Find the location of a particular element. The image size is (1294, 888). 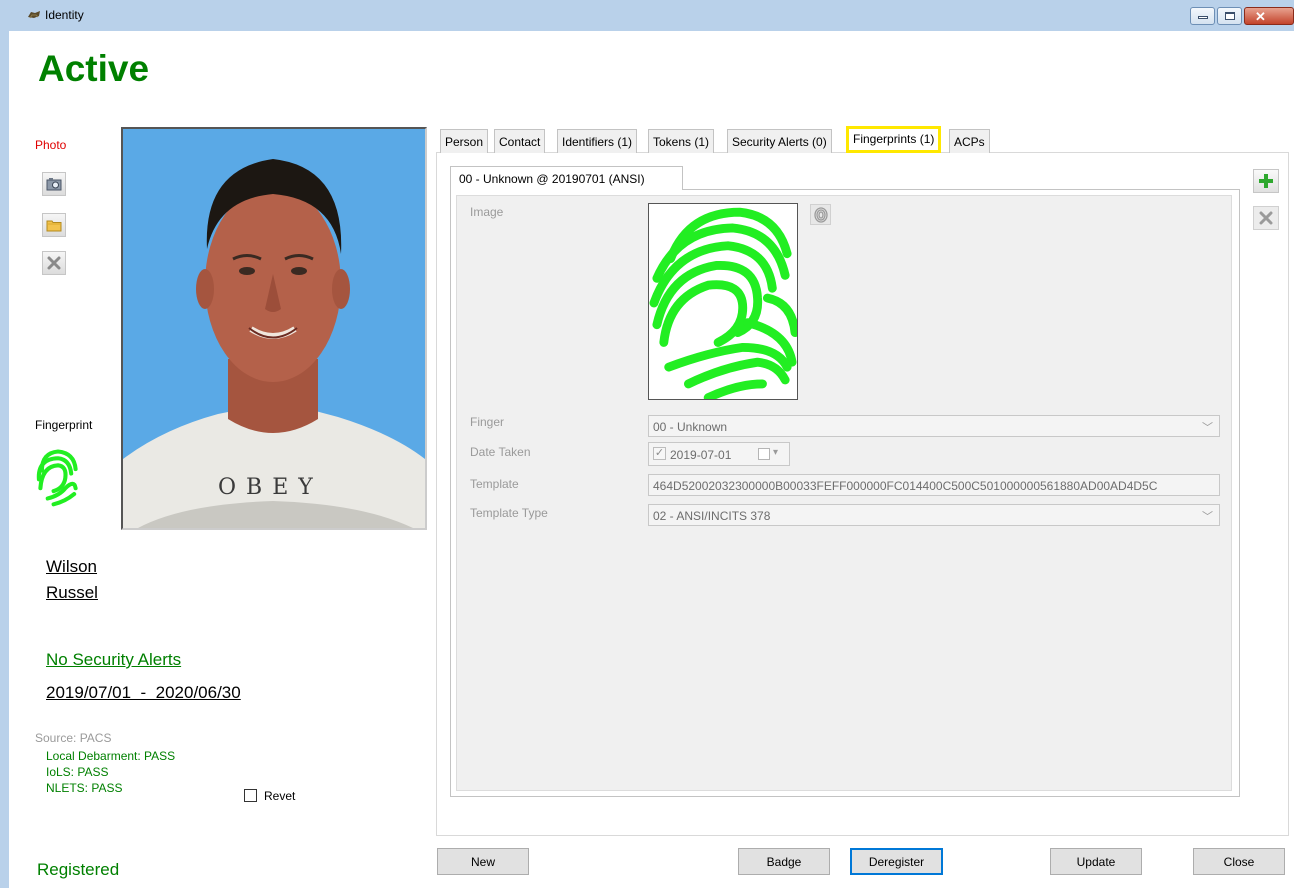

chevron-down-icon: ▾ is located at coordinates (775, 452).